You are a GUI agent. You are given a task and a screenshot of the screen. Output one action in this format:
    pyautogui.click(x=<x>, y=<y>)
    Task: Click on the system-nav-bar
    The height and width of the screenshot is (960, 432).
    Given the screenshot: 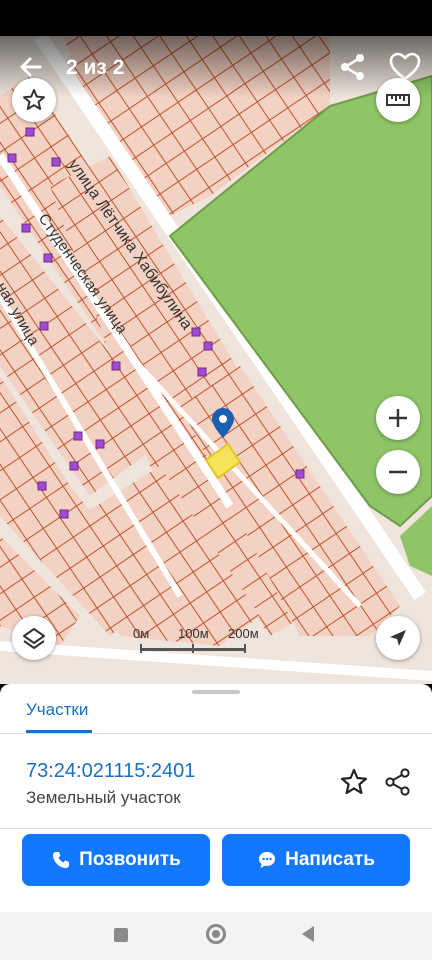 What is the action you would take?
    pyautogui.click(x=216, y=936)
    